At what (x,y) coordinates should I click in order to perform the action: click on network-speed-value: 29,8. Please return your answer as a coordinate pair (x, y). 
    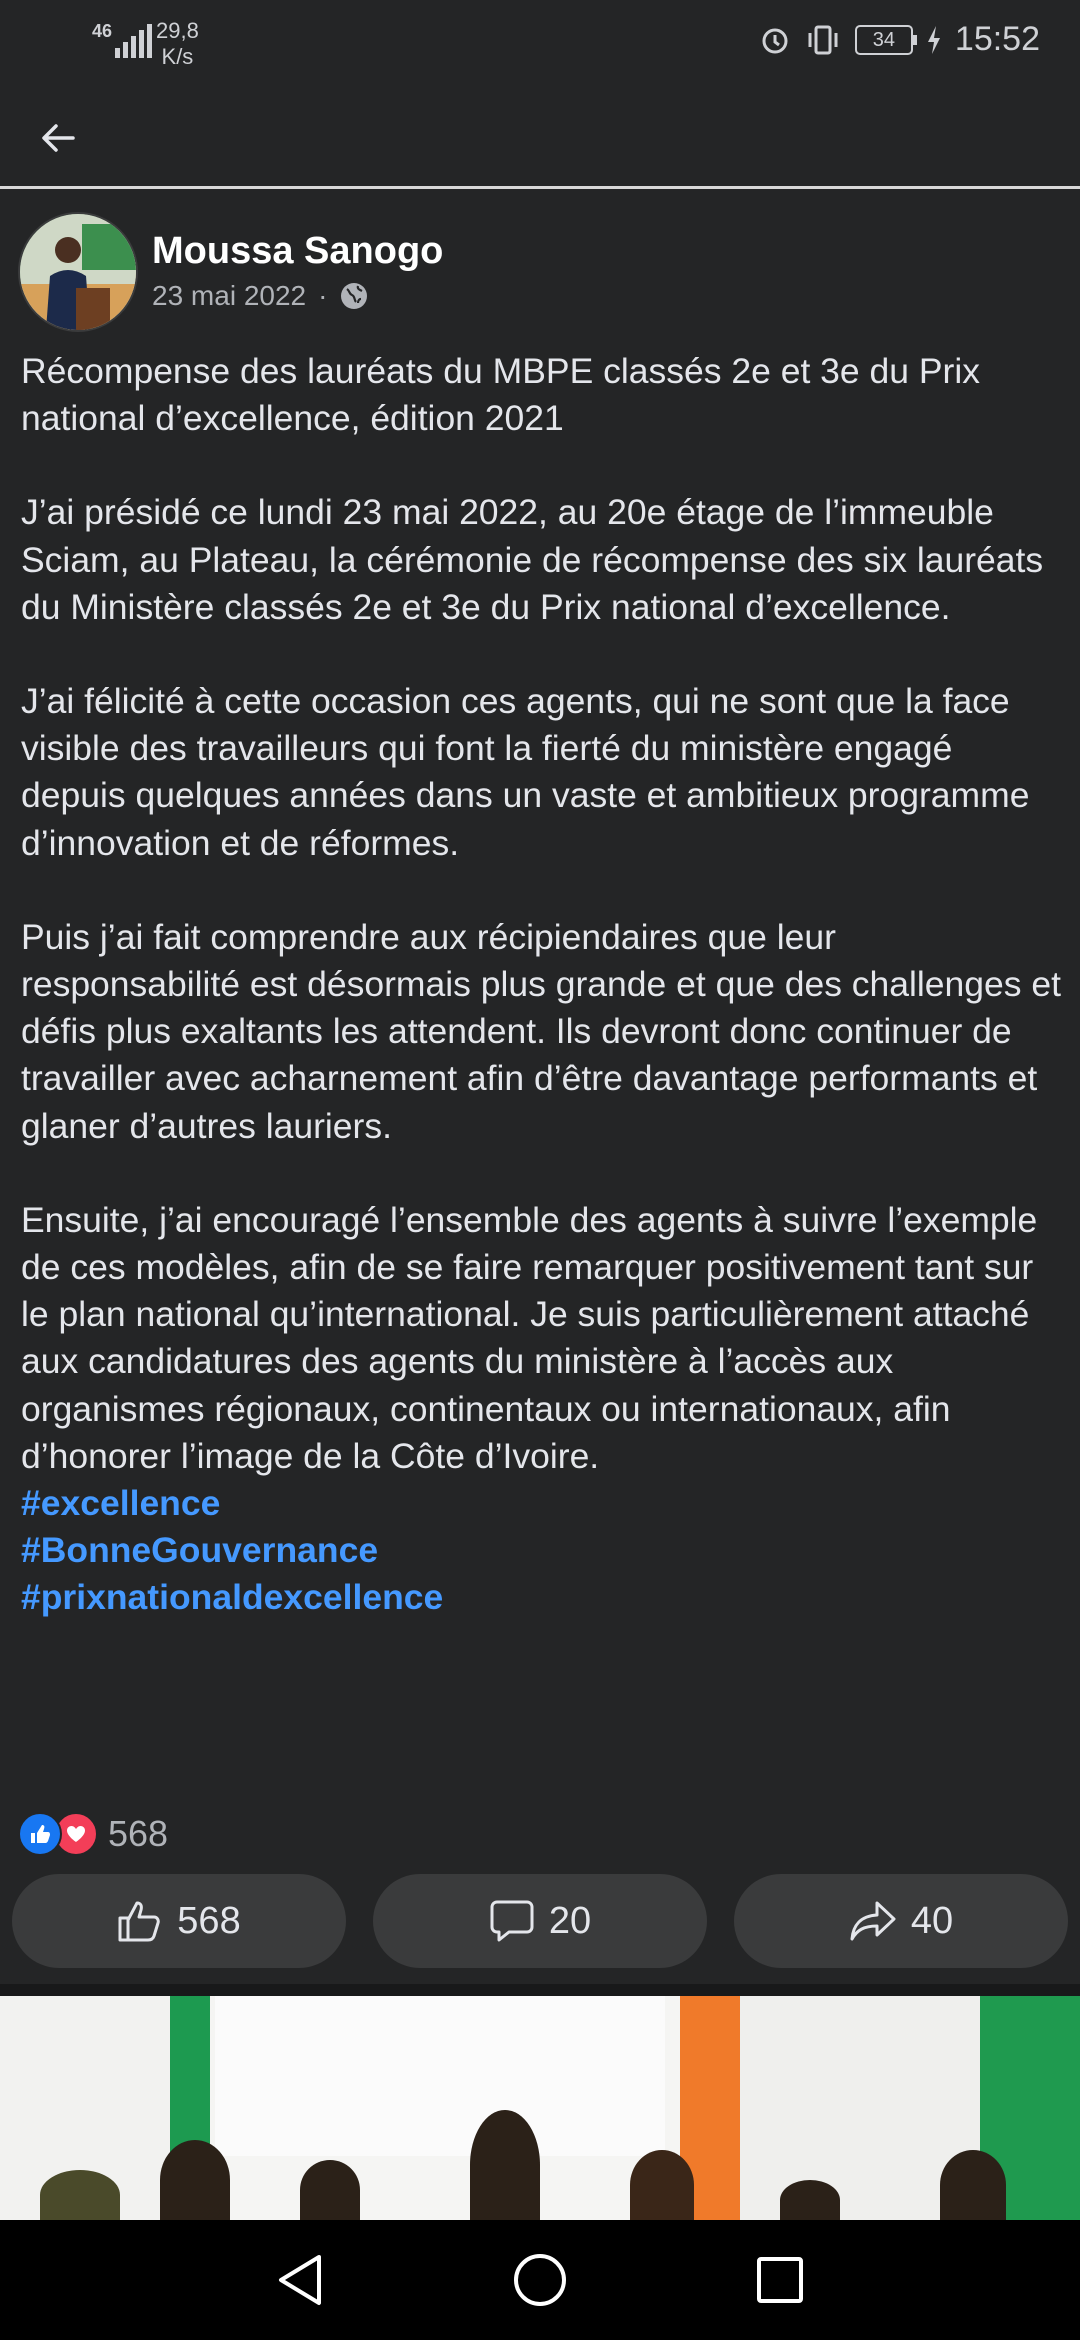
    Looking at the image, I should click on (177, 30).